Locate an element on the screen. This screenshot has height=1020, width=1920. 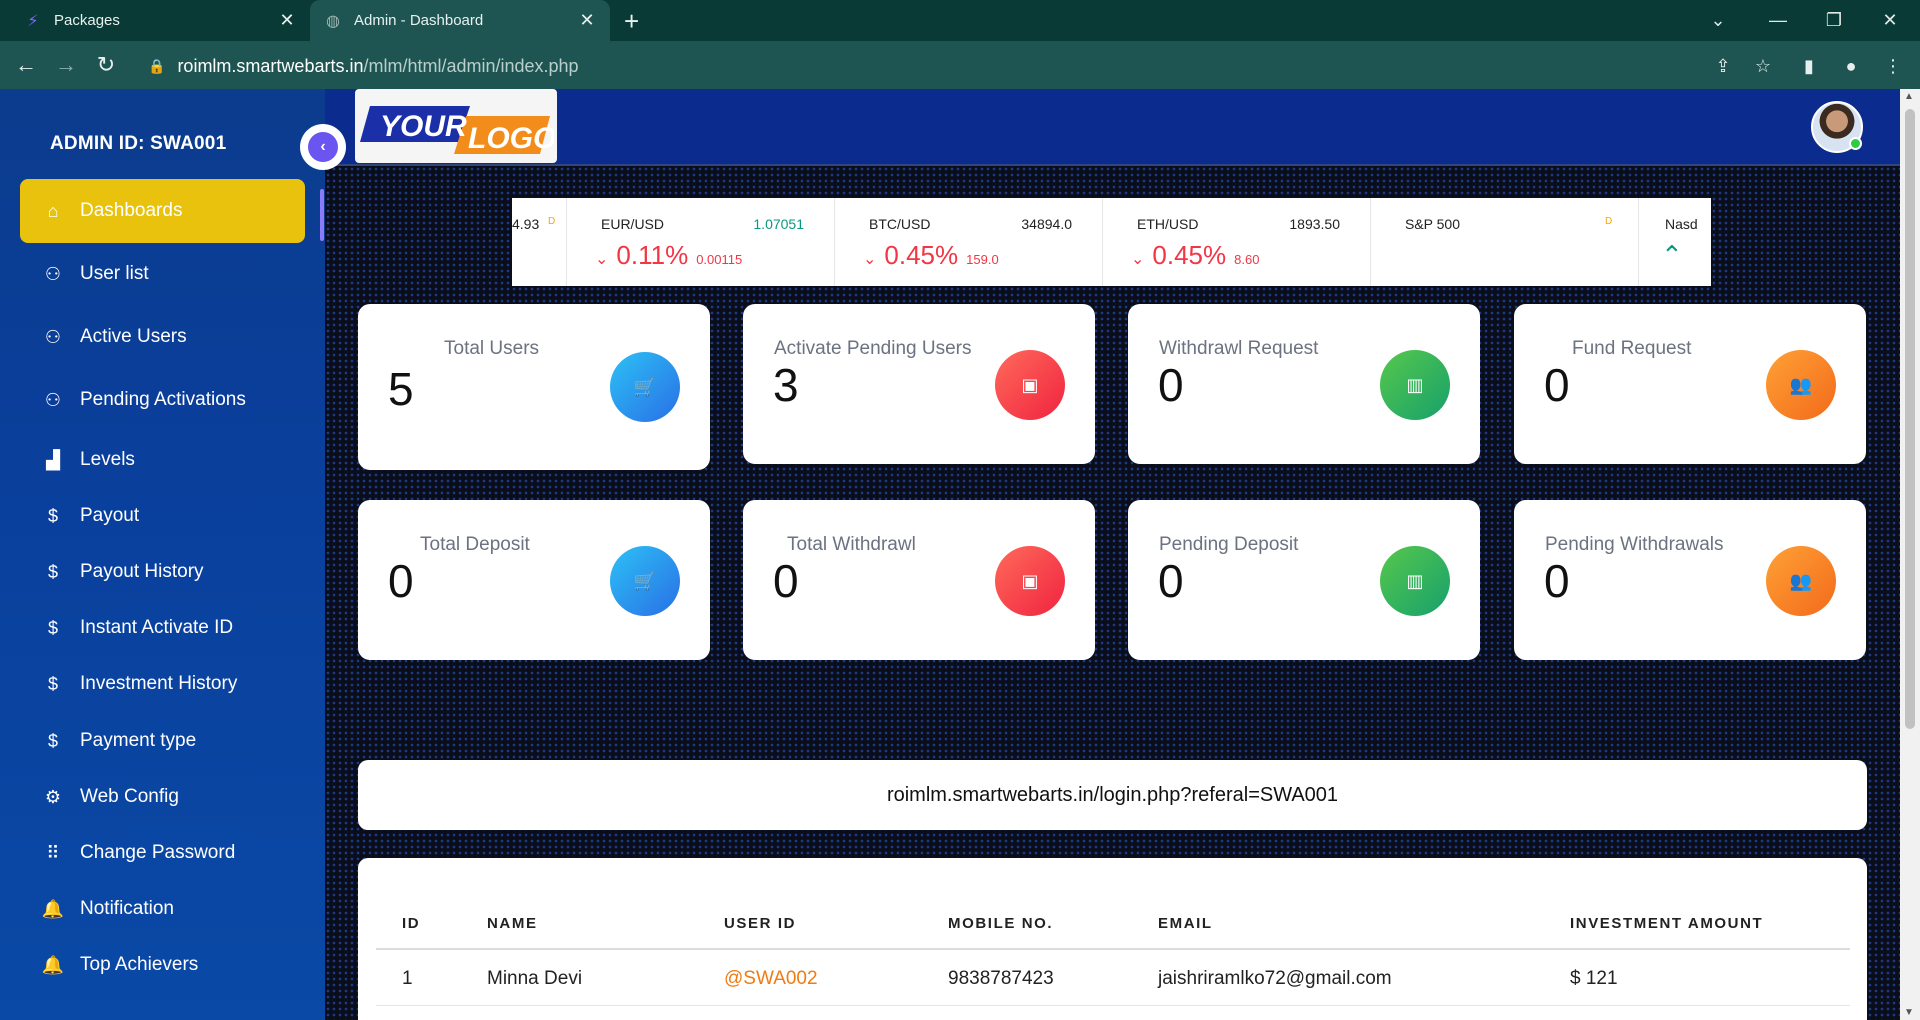
column-header-email: EMAIL is located at coordinates (1185, 923).